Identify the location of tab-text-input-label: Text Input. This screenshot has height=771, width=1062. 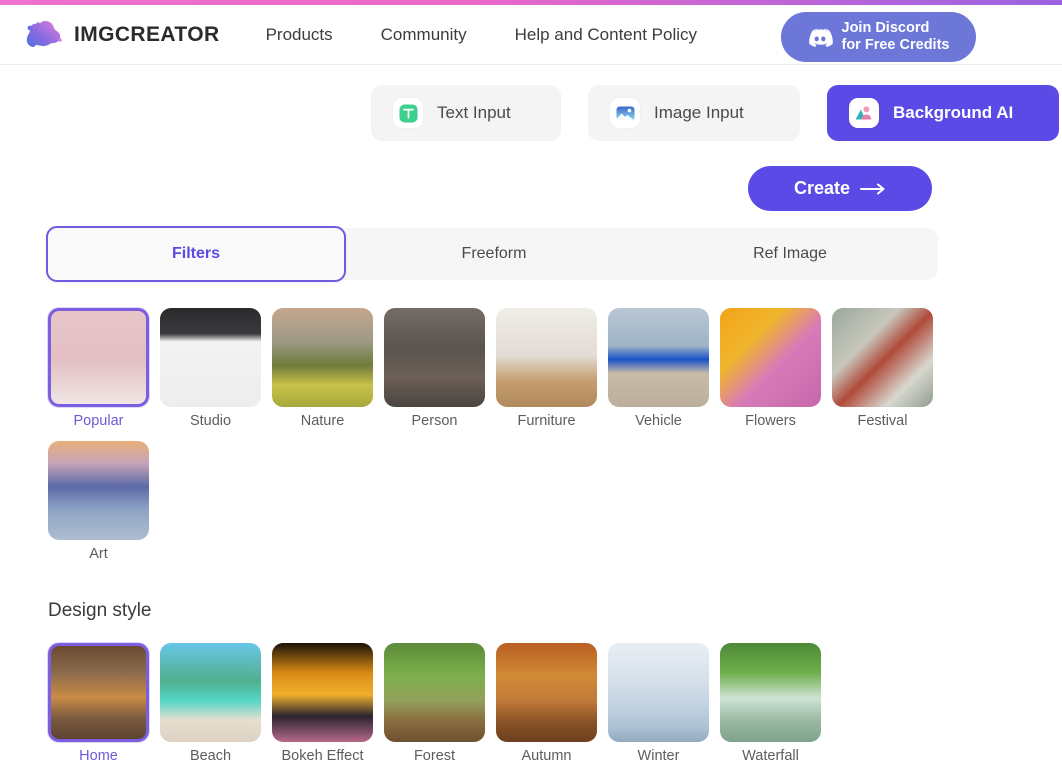
(474, 112).